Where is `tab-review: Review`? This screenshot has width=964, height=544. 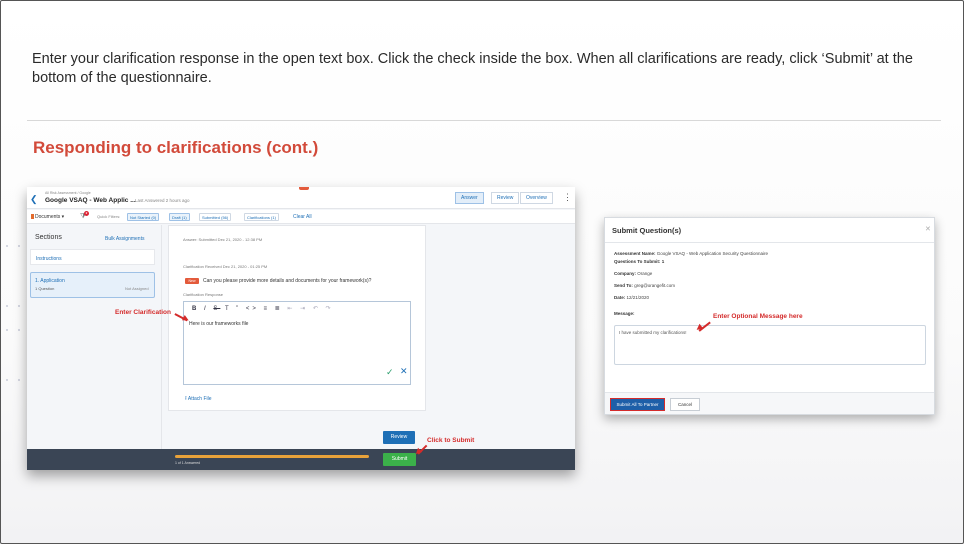
tab-review: Review is located at coordinates (505, 198).